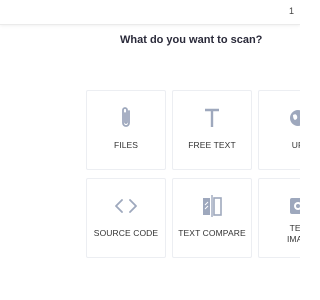 The height and width of the screenshot is (300, 320). Describe the element at coordinates (212, 233) in the screenshot. I see `option-text-compare-label: TEXT COMPARE` at that location.